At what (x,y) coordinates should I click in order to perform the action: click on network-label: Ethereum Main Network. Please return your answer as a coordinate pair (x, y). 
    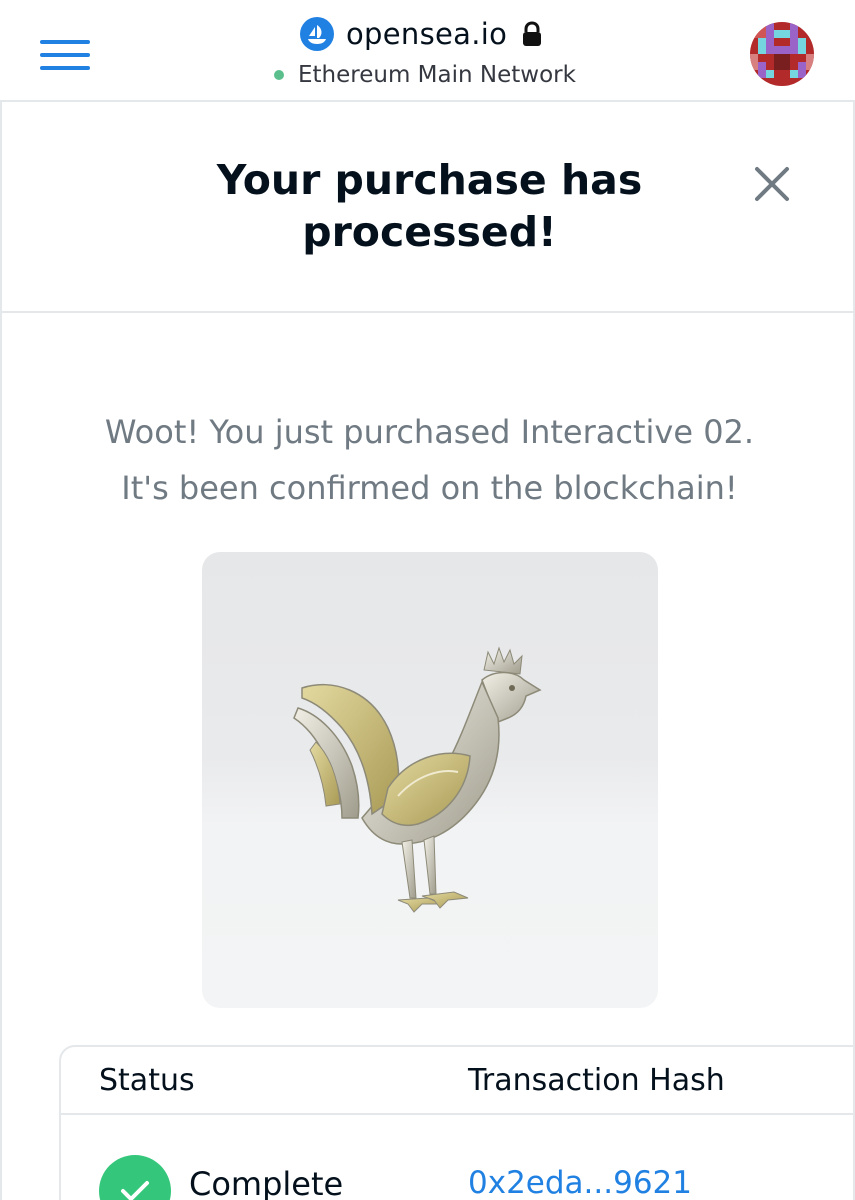
    Looking at the image, I should click on (437, 75).